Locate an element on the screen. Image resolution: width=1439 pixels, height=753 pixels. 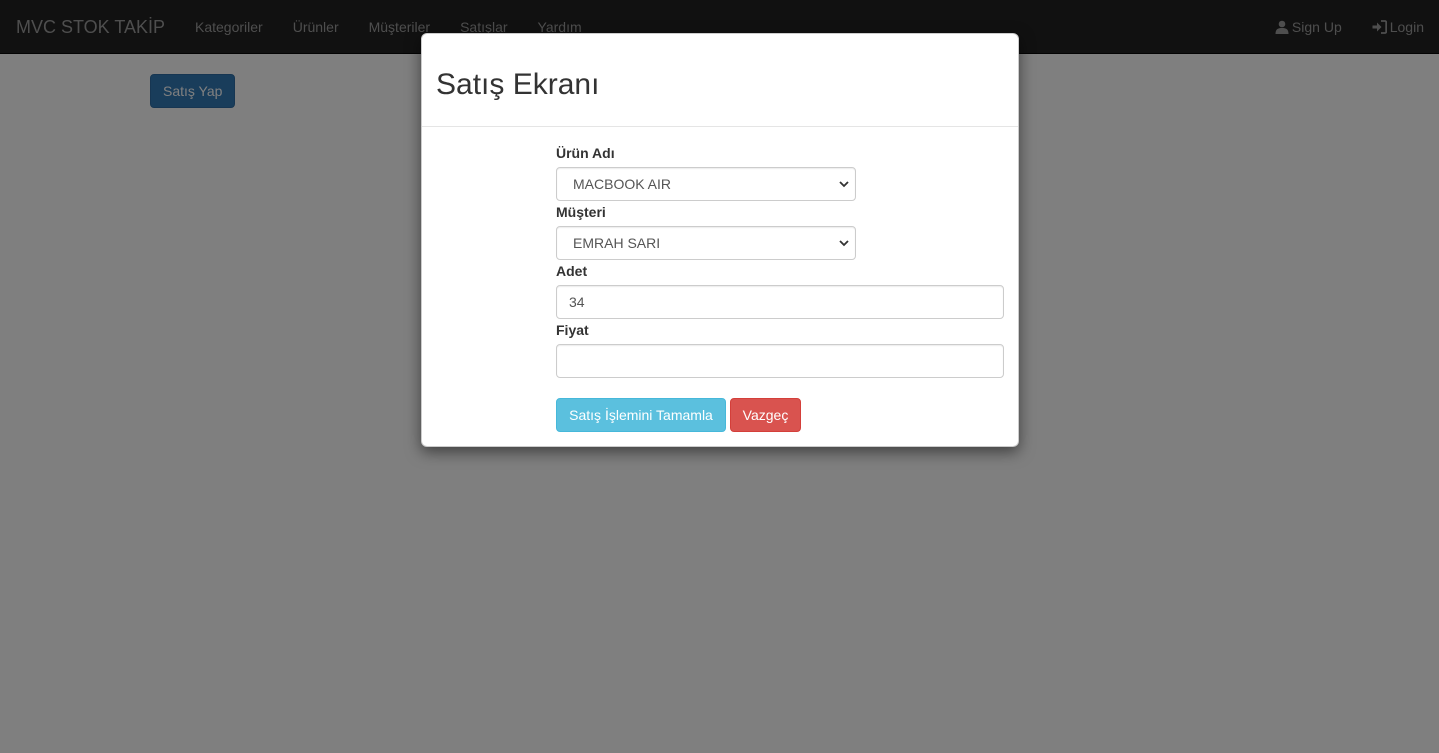
modal-title: Satış Ekranı is located at coordinates (518, 84).